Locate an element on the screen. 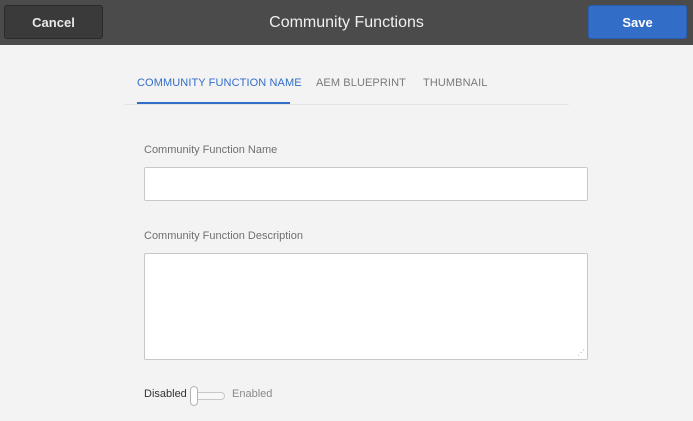  toggle-on-label: Enabled is located at coordinates (252, 394).